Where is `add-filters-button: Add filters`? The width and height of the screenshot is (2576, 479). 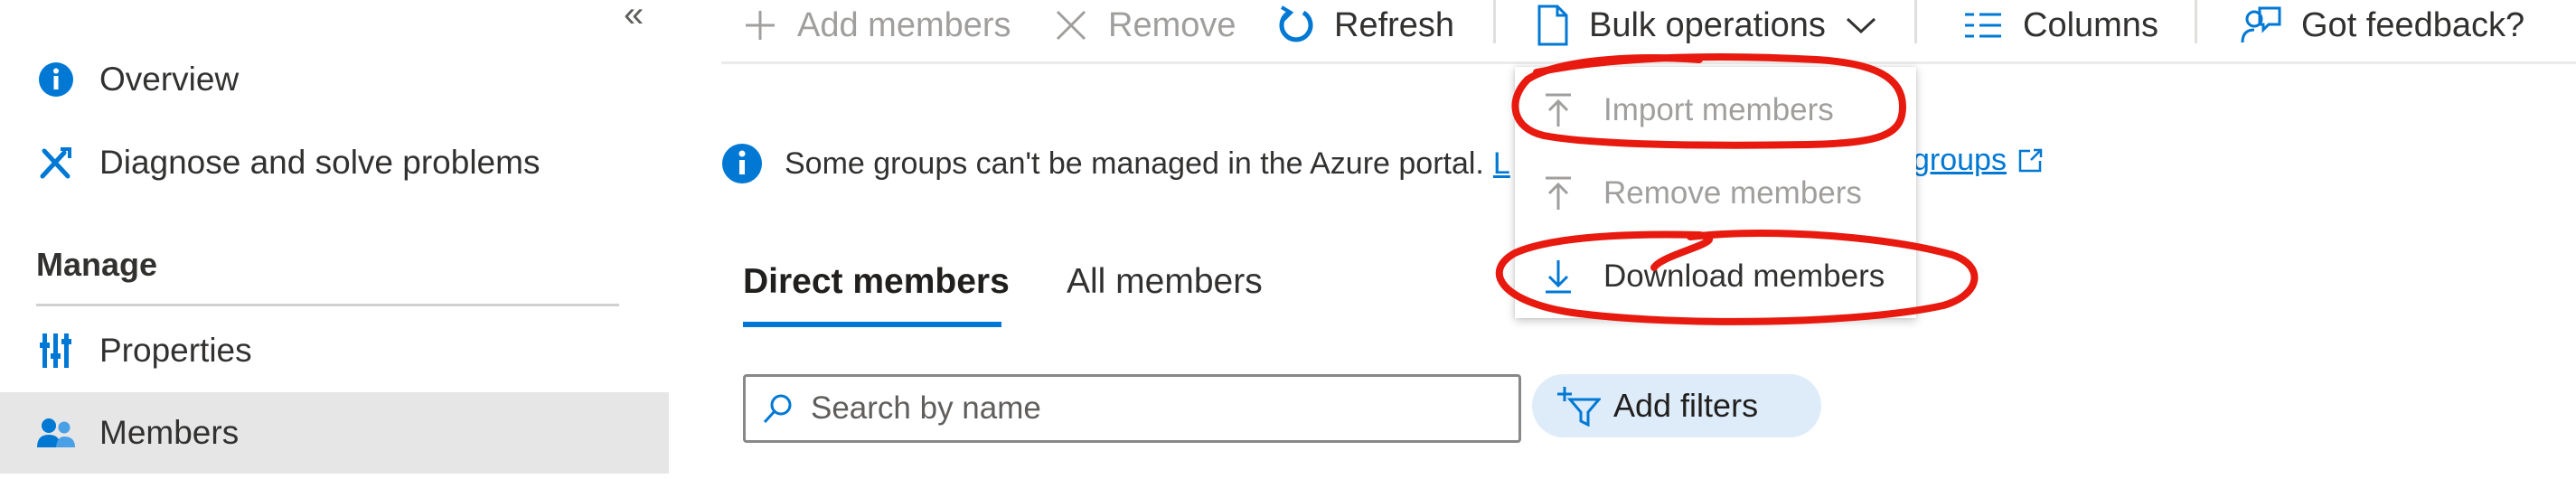
add-filters-button: Add filters is located at coordinates (1676, 405).